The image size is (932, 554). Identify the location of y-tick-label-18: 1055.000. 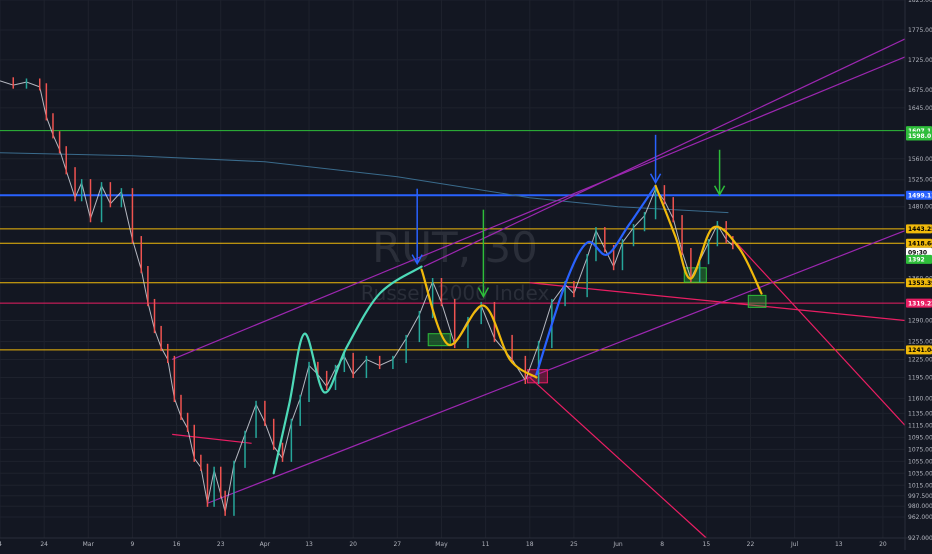
(920, 461).